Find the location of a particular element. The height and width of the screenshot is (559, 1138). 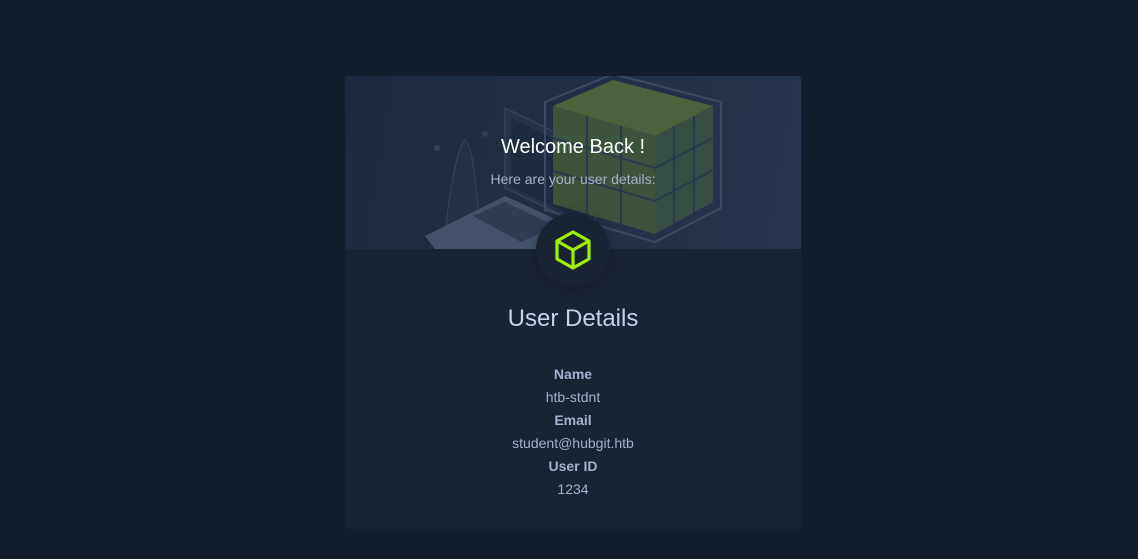

cube-icon is located at coordinates (573, 250).